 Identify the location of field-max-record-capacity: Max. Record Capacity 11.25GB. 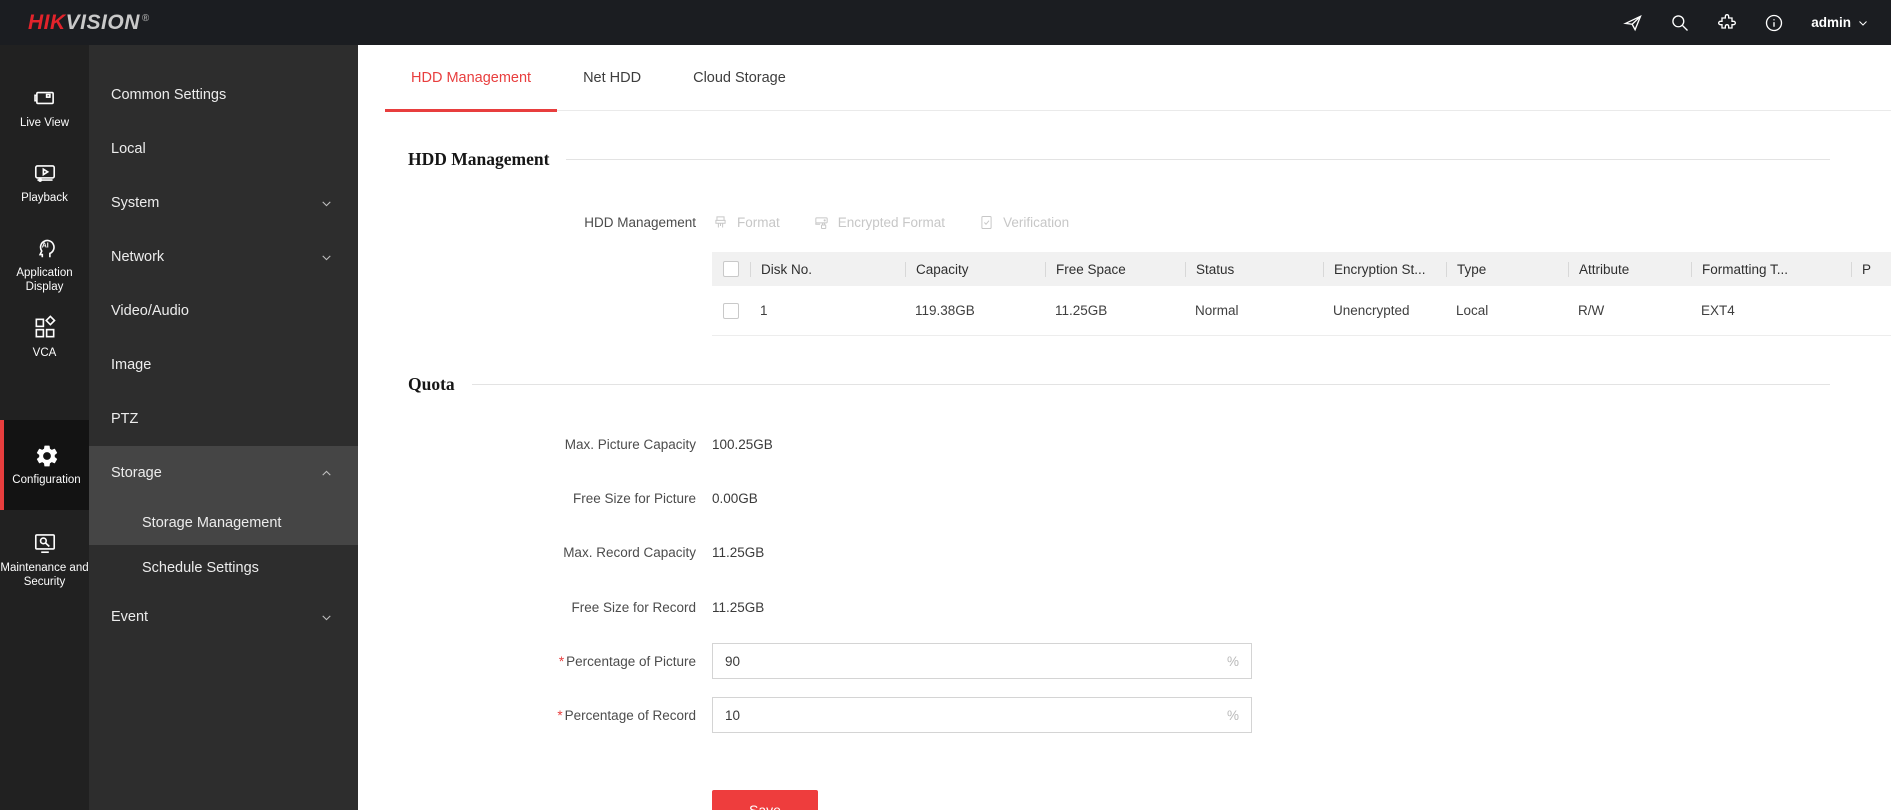
(561, 552).